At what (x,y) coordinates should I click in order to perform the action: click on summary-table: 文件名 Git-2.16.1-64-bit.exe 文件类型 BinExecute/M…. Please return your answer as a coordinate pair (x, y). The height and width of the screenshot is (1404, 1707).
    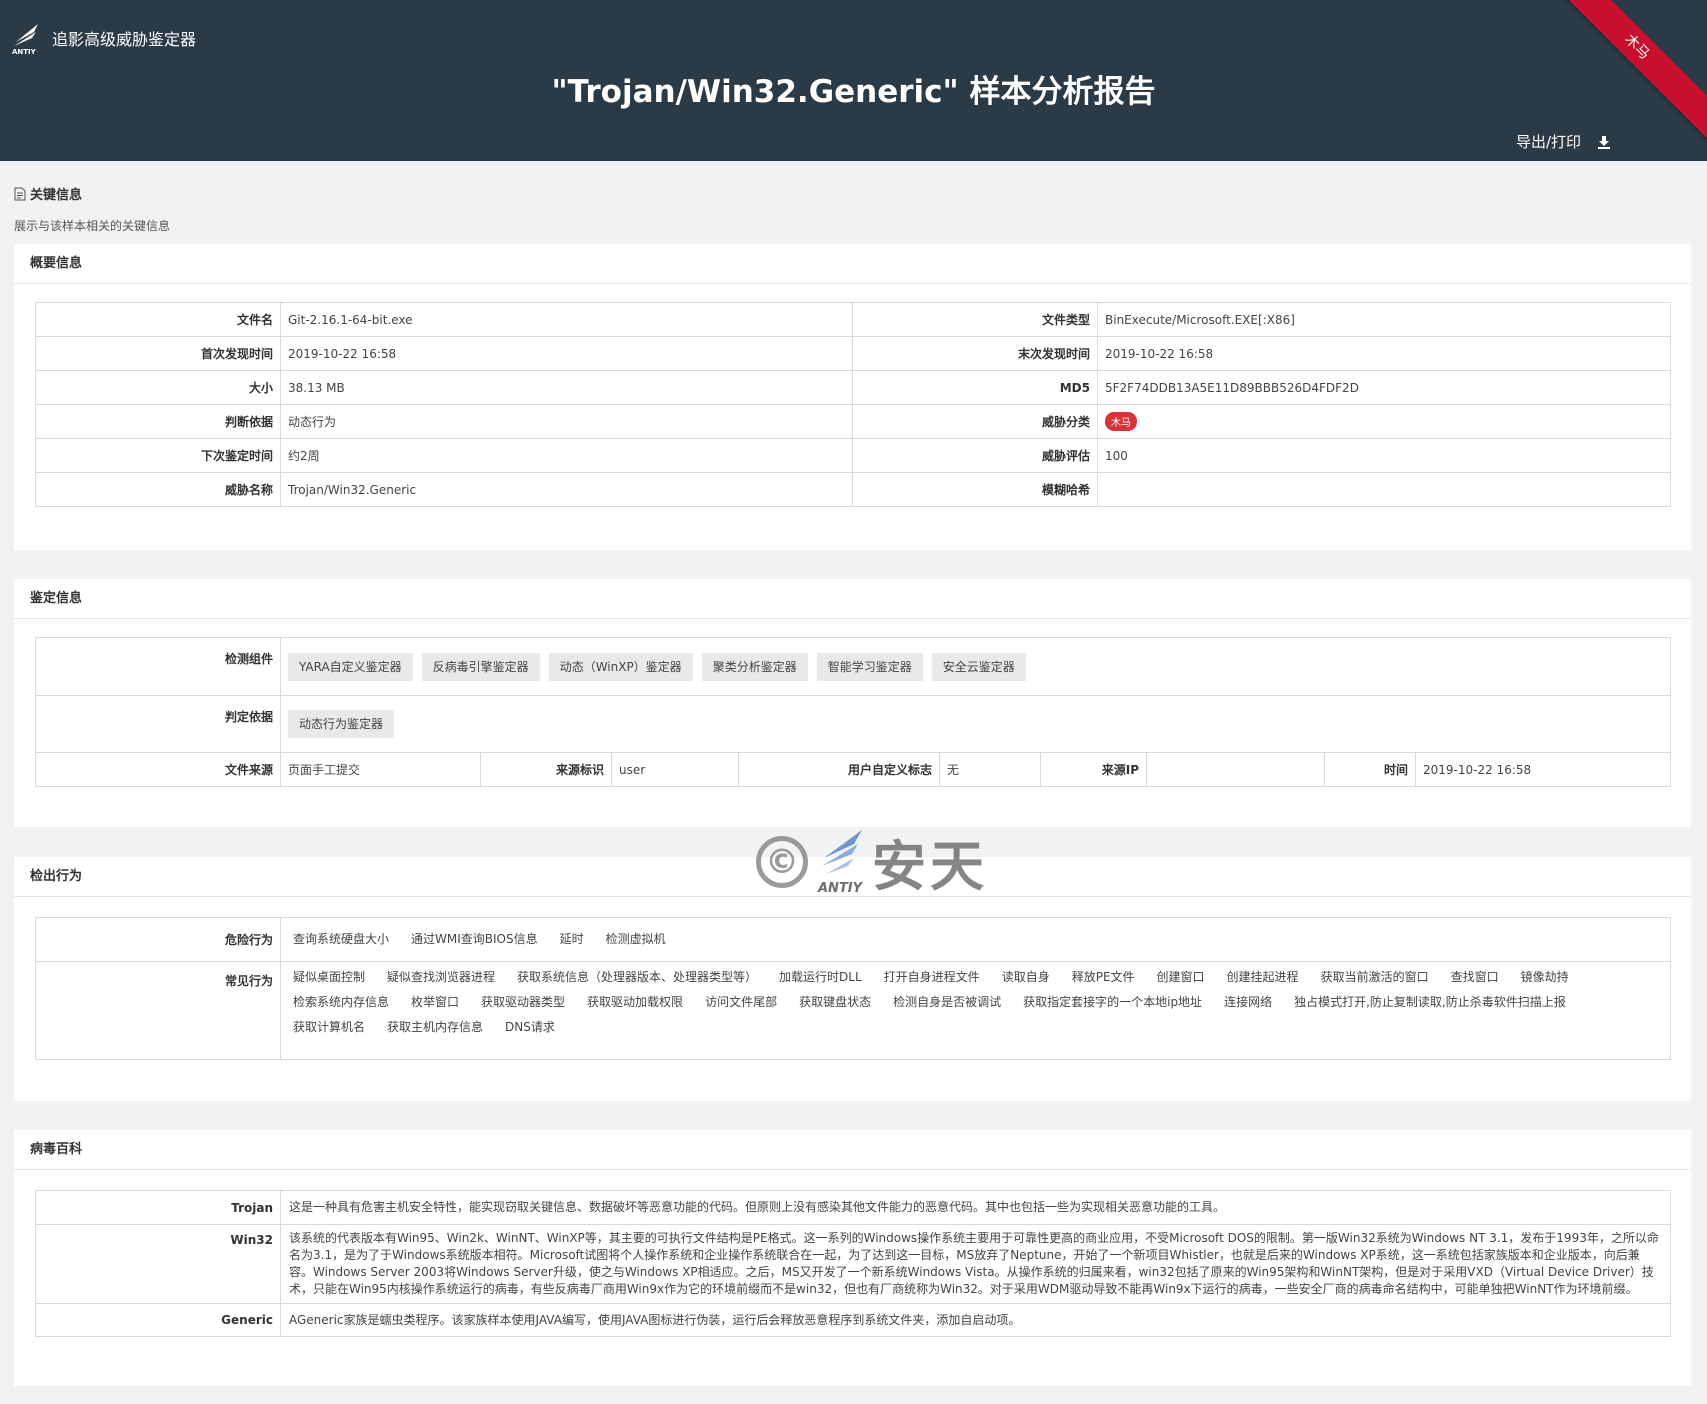
    Looking at the image, I should click on (853, 404).